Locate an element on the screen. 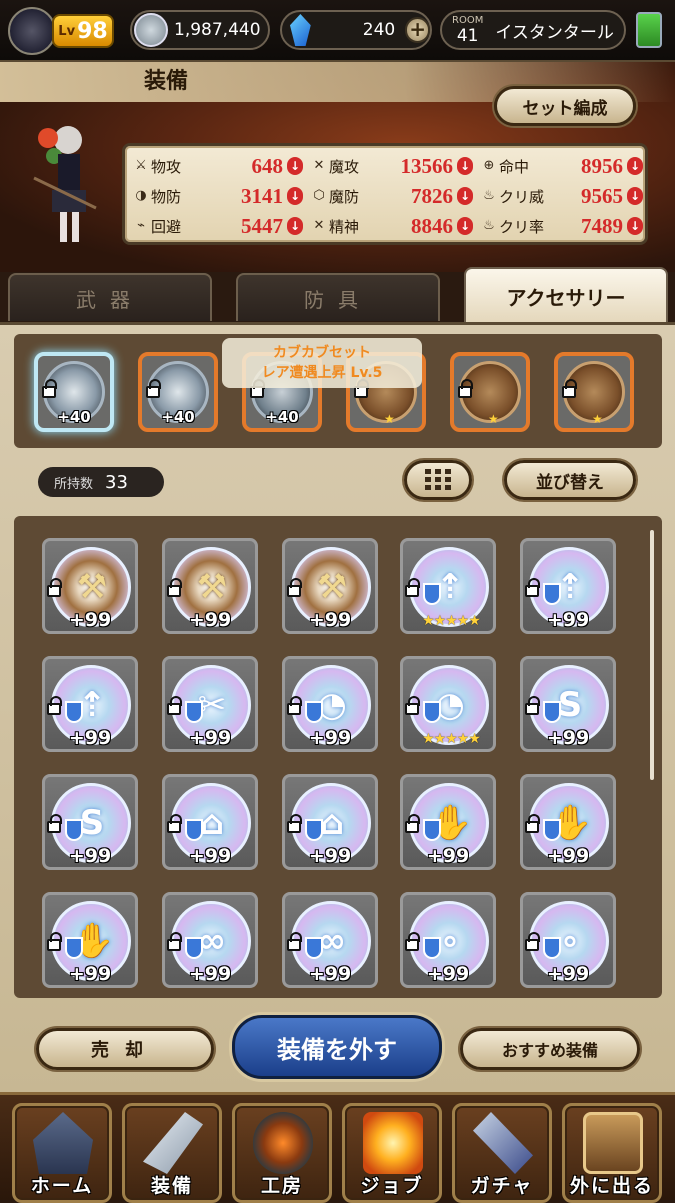 The width and height of the screenshot is (675, 1203). grid-view-button is located at coordinates (438, 480).